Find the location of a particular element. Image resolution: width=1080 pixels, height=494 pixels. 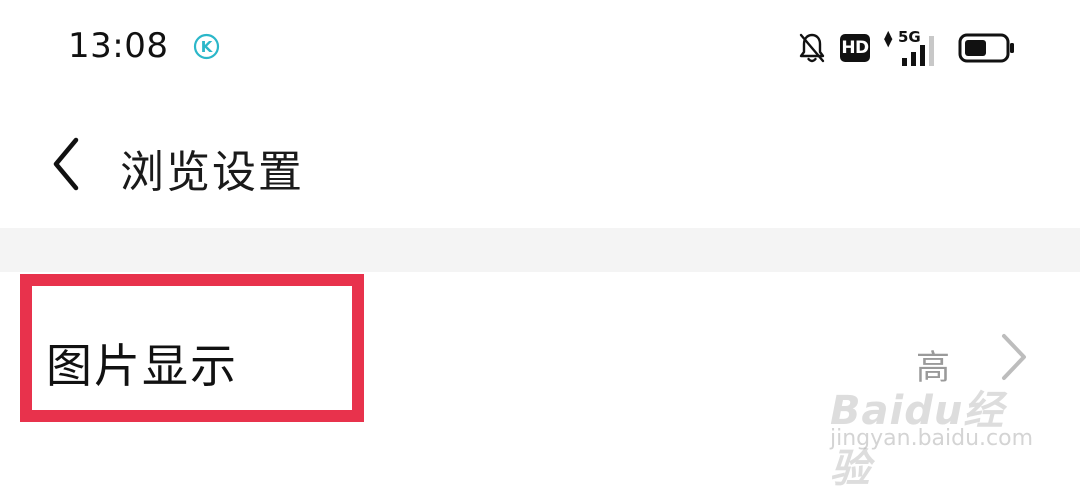

setting-row-label: 图片显示 is located at coordinates (142, 366).